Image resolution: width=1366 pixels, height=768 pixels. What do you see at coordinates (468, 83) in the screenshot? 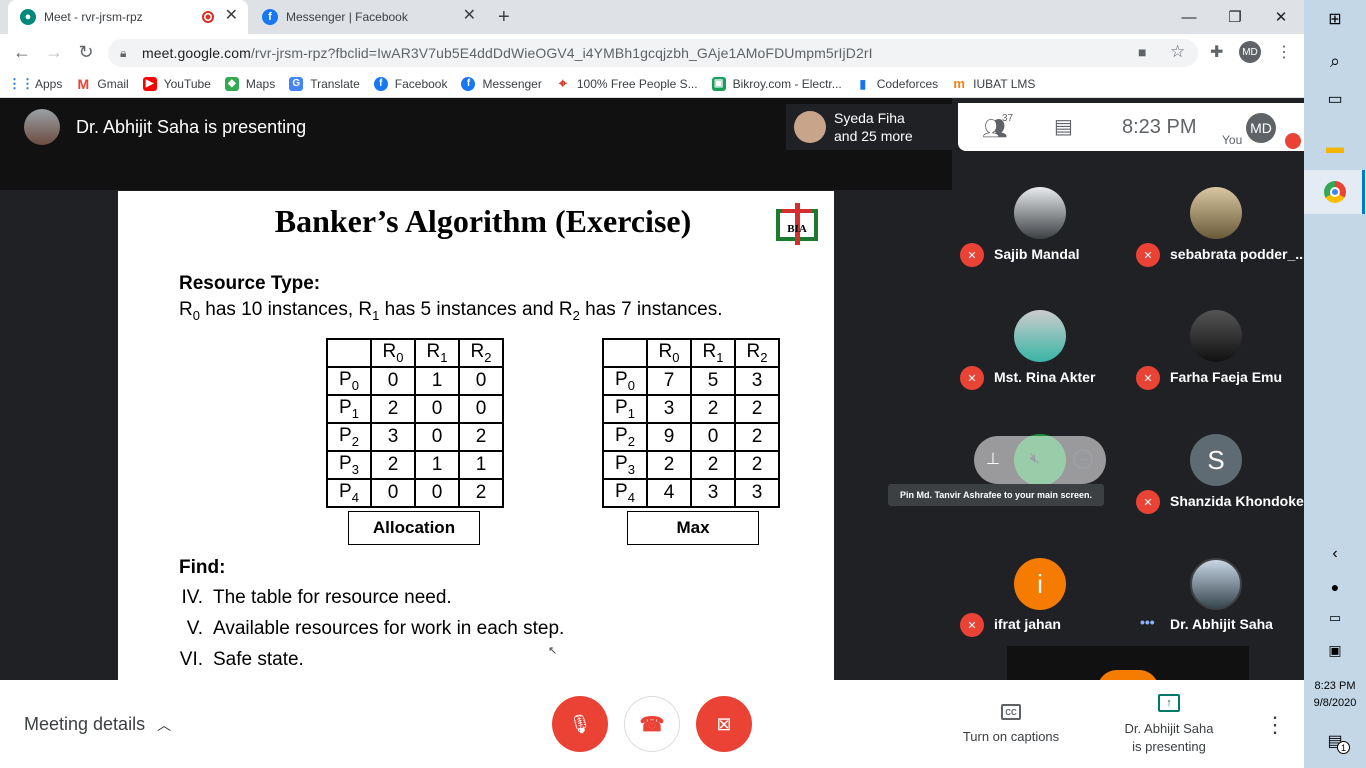
I see `facebook-icon: f` at bounding box center [468, 83].